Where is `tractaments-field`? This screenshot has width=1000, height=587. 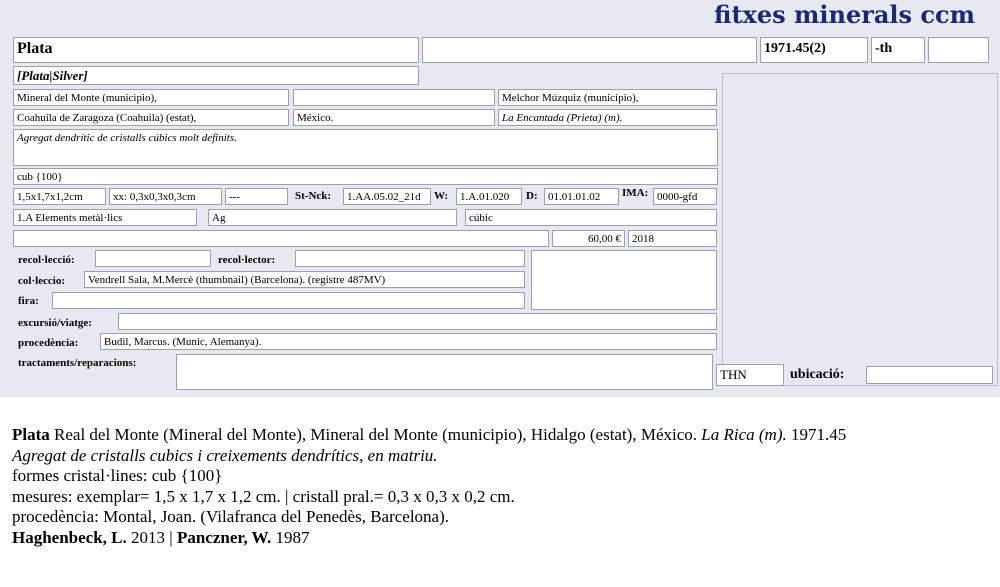
tractaments-field is located at coordinates (444, 372).